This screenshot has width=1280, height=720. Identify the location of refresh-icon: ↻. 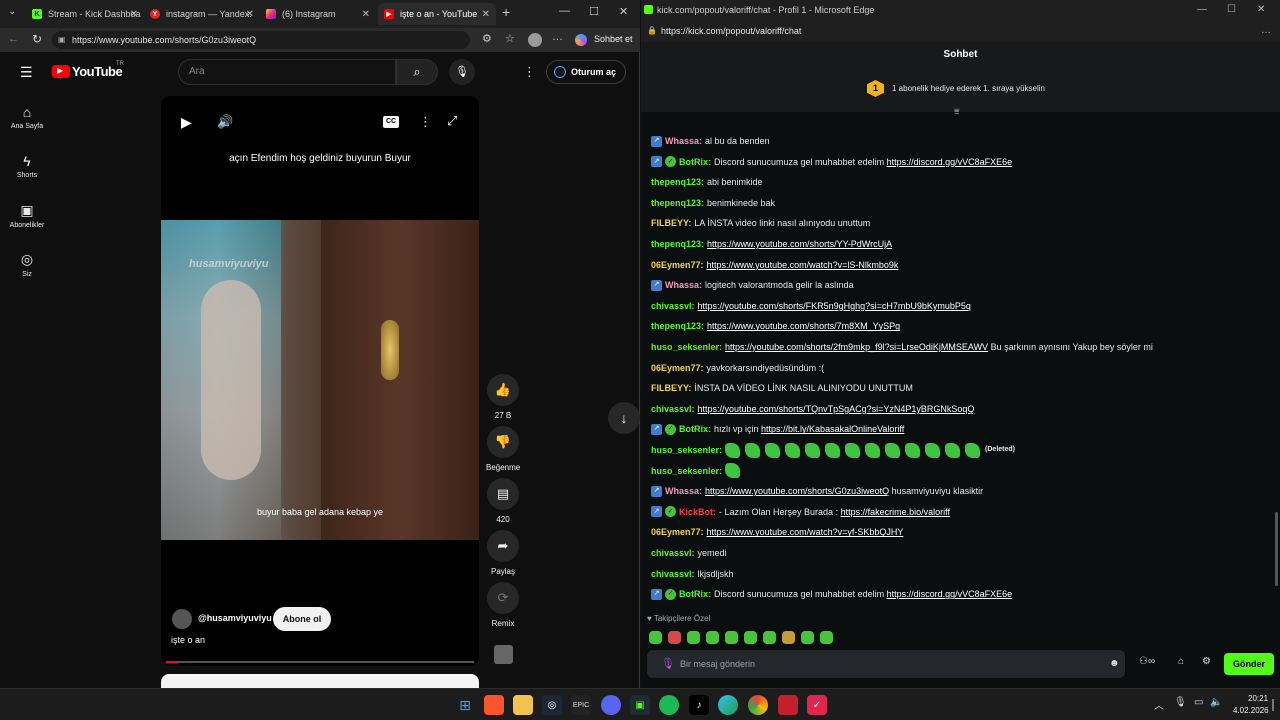
(37, 39).